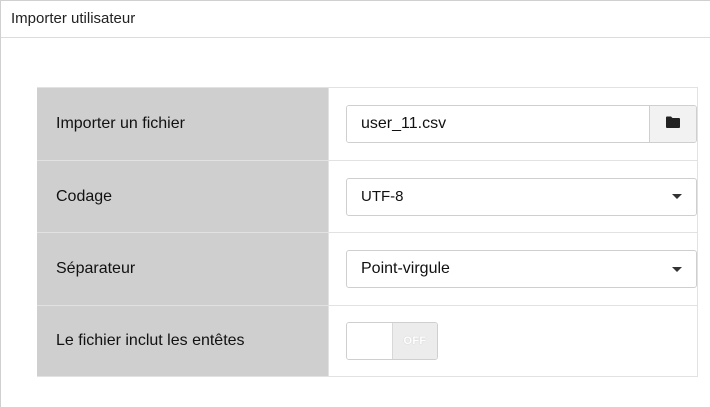 The image size is (710, 407). I want to click on headers-label: Le fichier inclut les entêtes, so click(183, 341).